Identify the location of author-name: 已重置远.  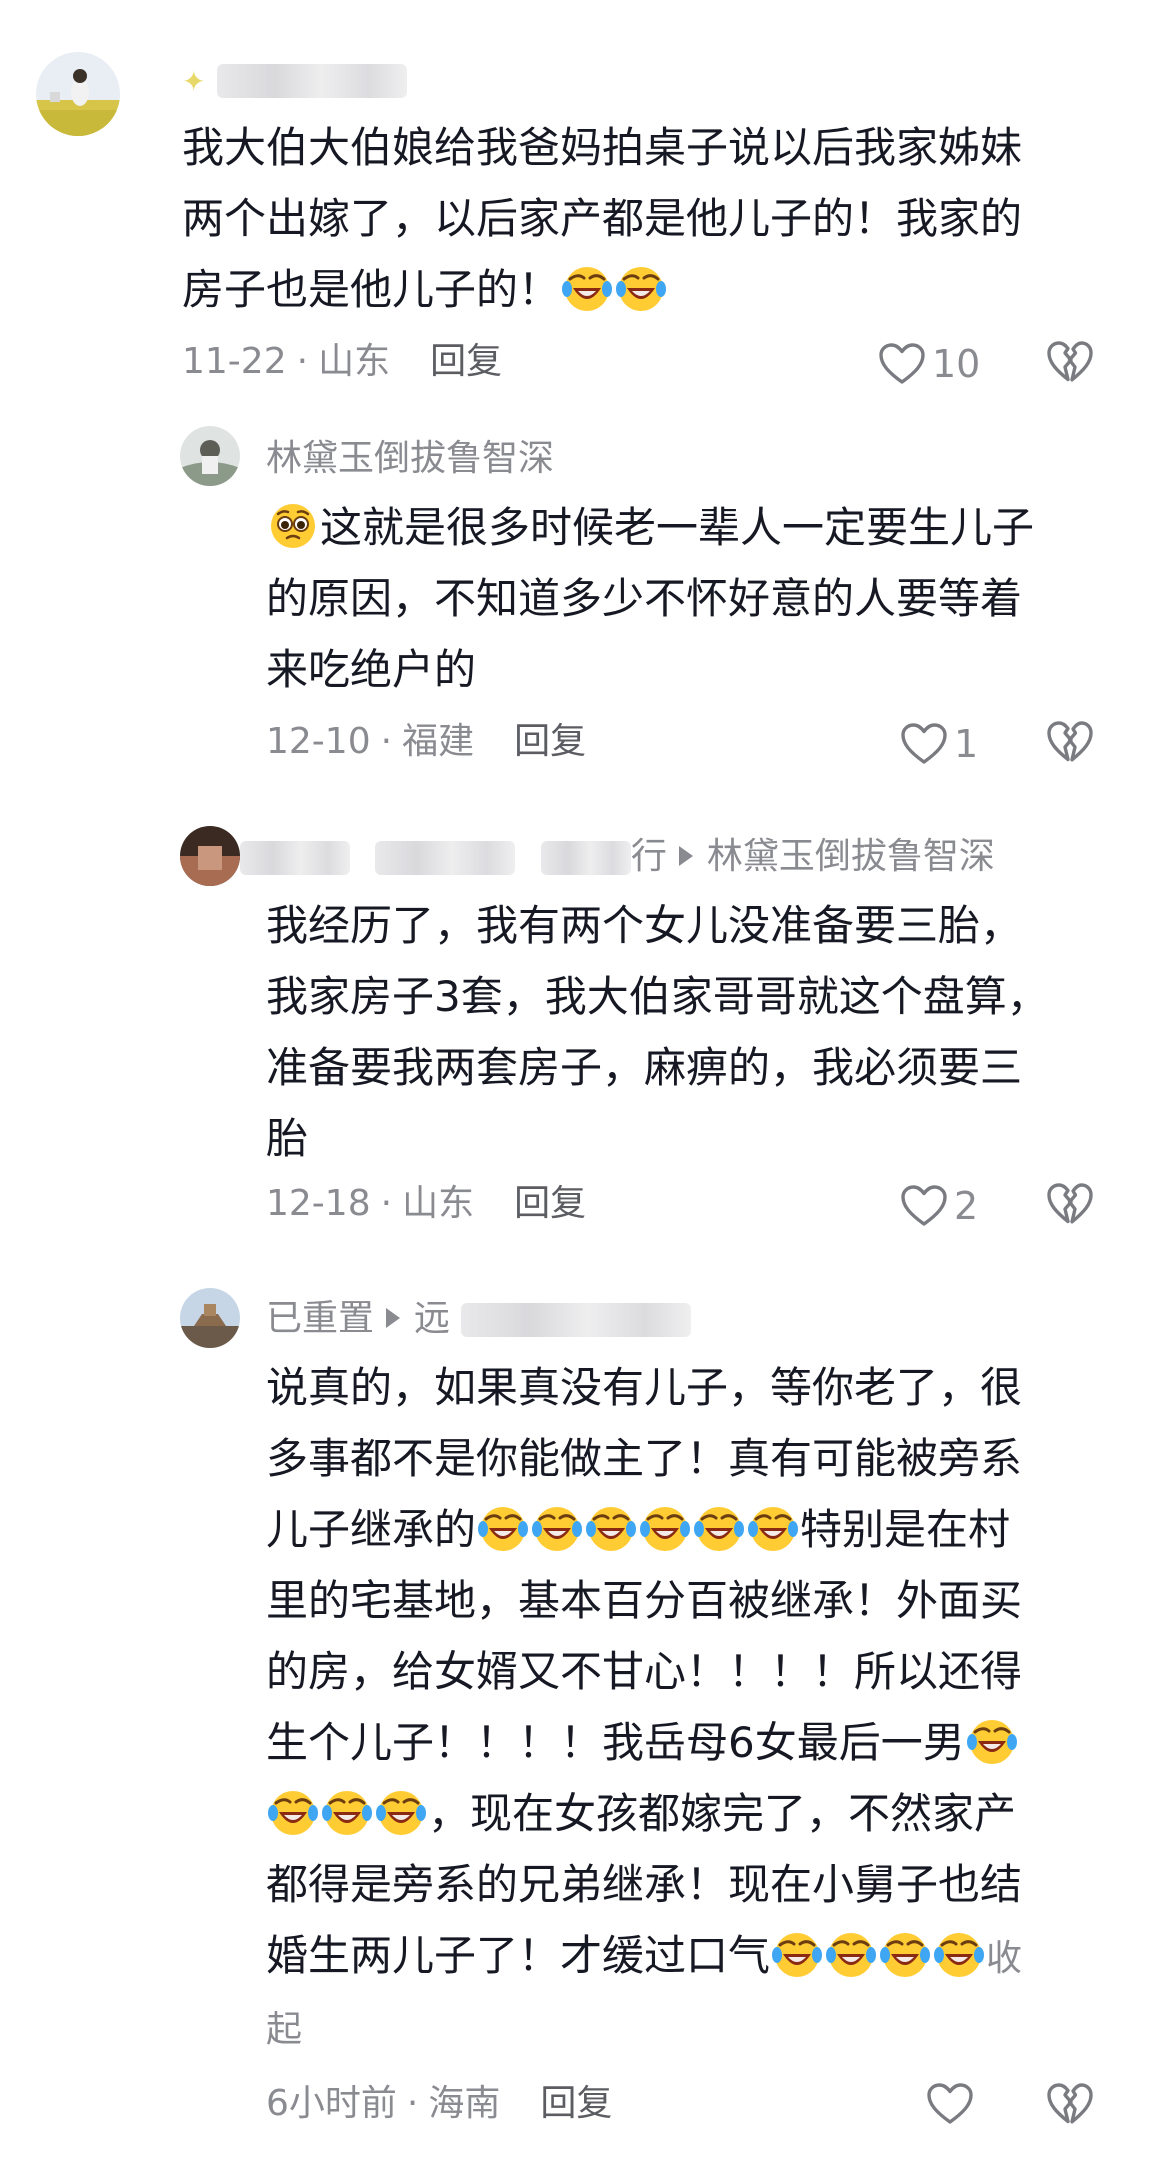
(479, 1319).